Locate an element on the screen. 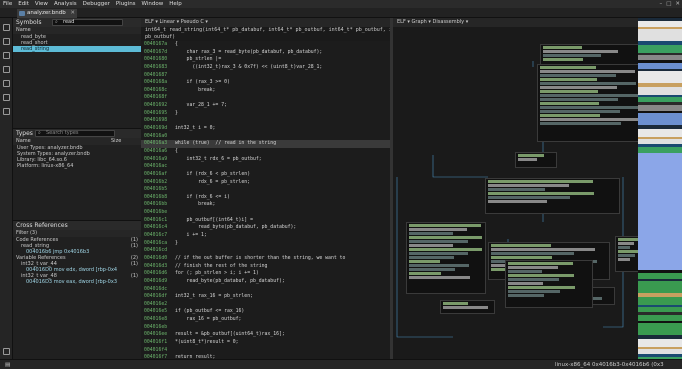 The image size is (682, 369). tags-icon is located at coordinates (6, 55).